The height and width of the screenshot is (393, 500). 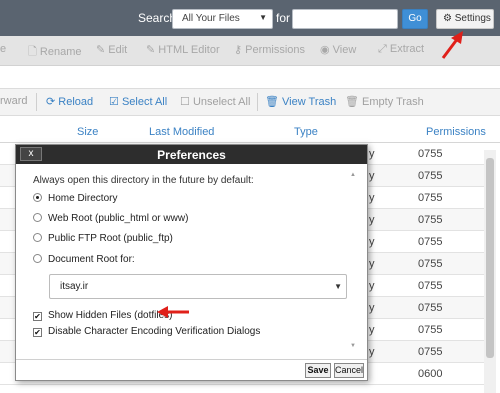 What do you see at coordinates (55, 52) in the screenshot?
I see `rename-button: 🗋 Rename` at bounding box center [55, 52].